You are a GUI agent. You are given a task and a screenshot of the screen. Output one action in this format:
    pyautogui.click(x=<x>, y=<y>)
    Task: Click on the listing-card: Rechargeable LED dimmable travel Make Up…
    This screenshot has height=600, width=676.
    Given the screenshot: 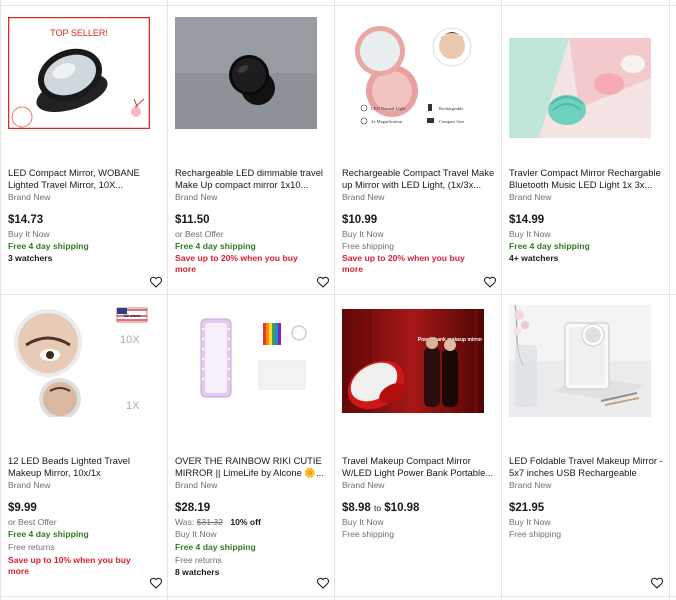 What is the action you would take?
    pyautogui.click(x=250, y=147)
    